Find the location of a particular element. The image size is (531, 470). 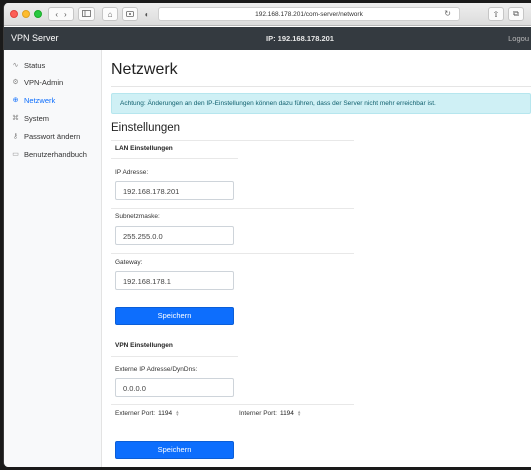

book-icon: ▭ is located at coordinates (15, 154).